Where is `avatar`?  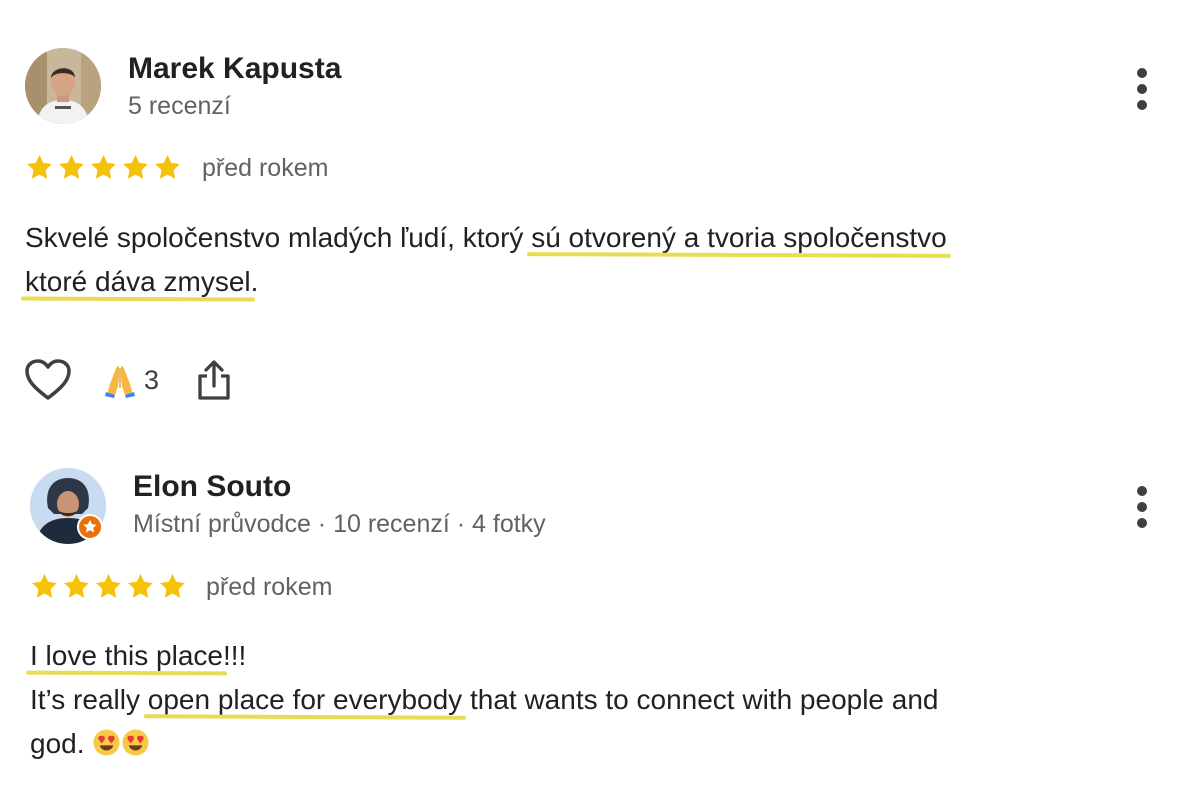
avatar is located at coordinates (63, 86).